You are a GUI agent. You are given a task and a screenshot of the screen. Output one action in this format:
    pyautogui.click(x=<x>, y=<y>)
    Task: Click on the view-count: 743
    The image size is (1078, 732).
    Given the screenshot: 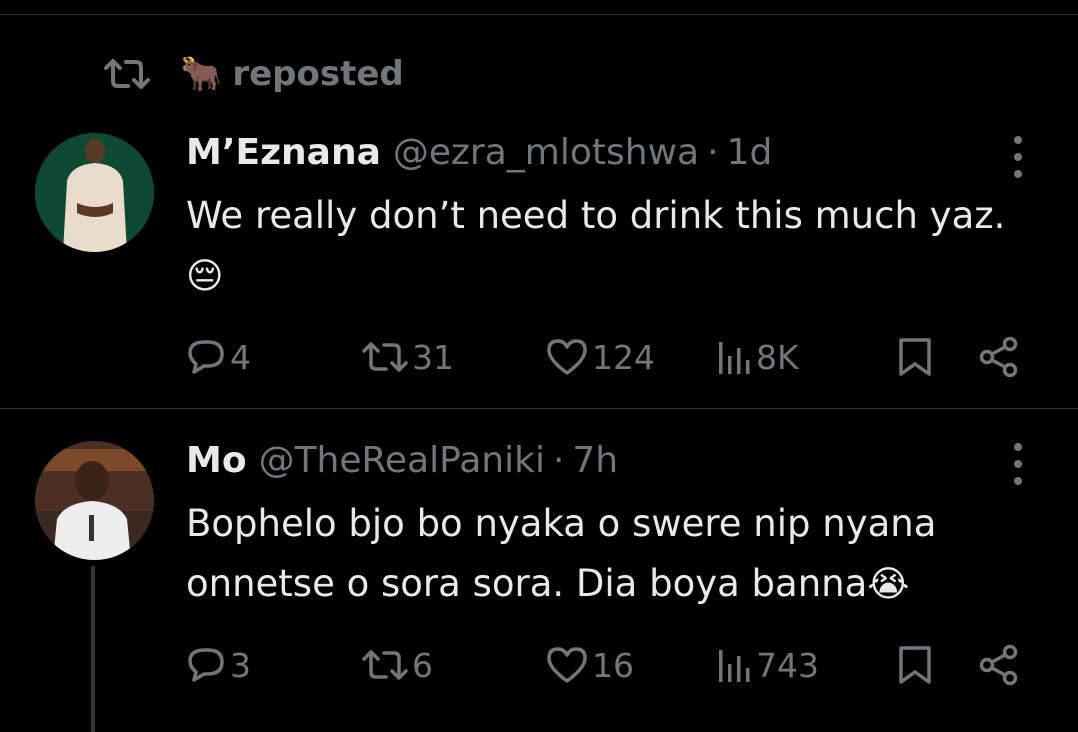 What is the action you would take?
    pyautogui.click(x=787, y=665)
    